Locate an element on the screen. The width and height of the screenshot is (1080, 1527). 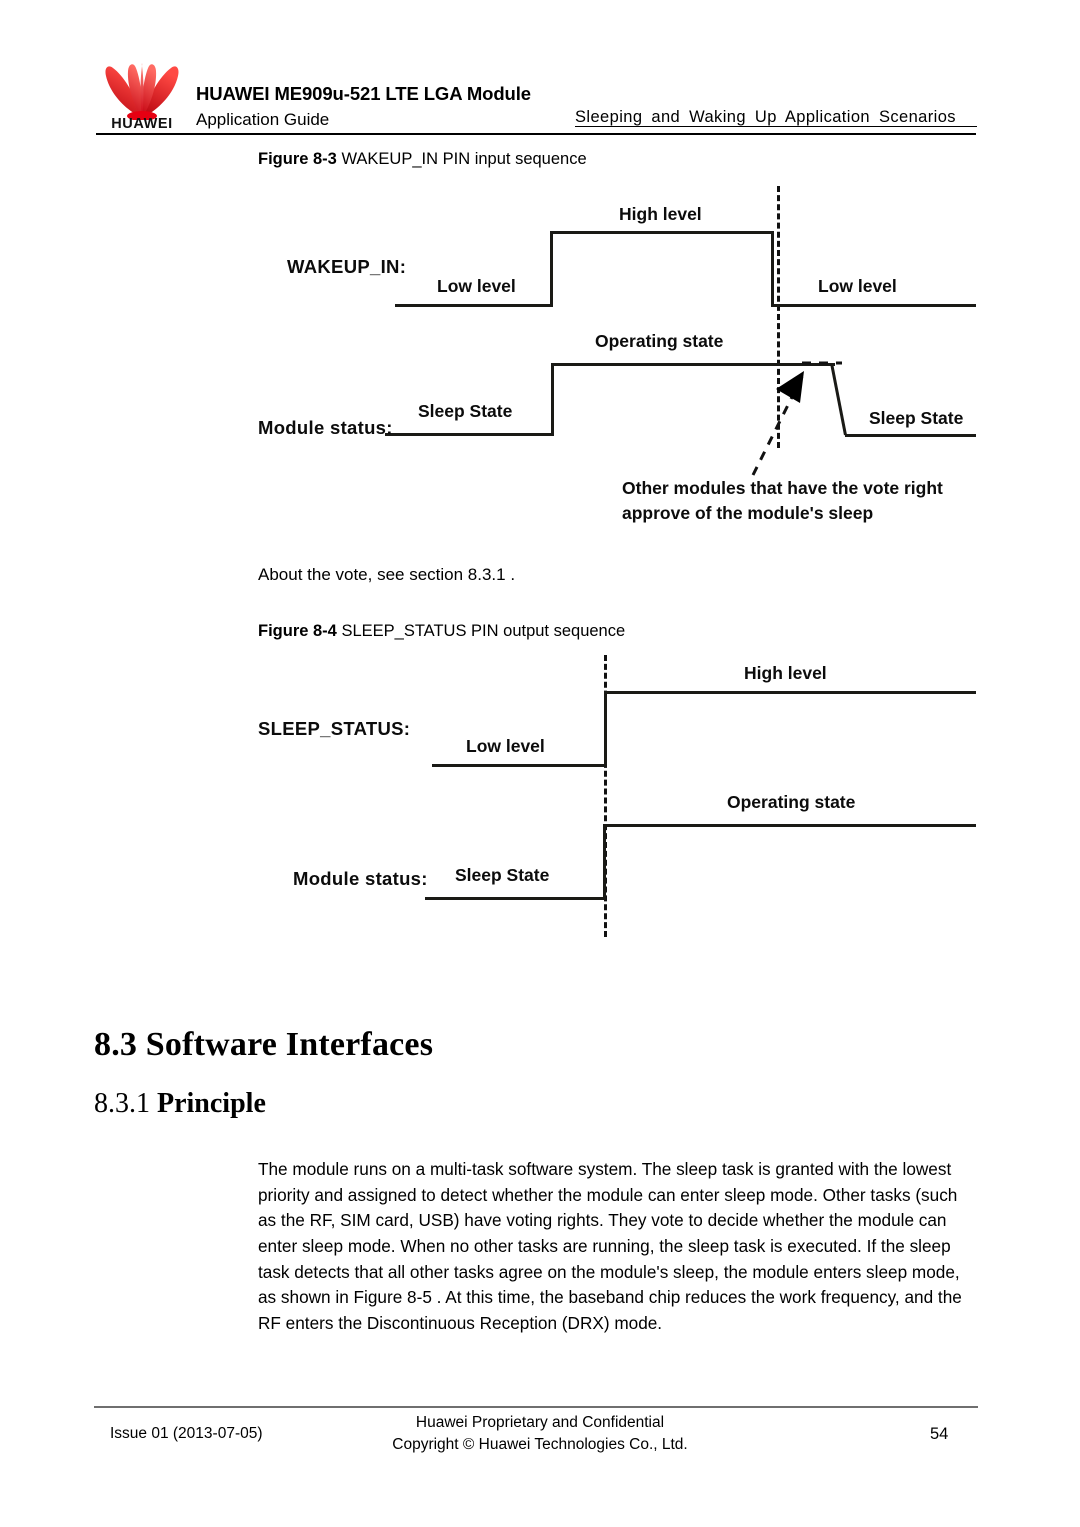
section-heading-8-3-1: 8.3.1 Principle is located at coordinates (180, 1104).